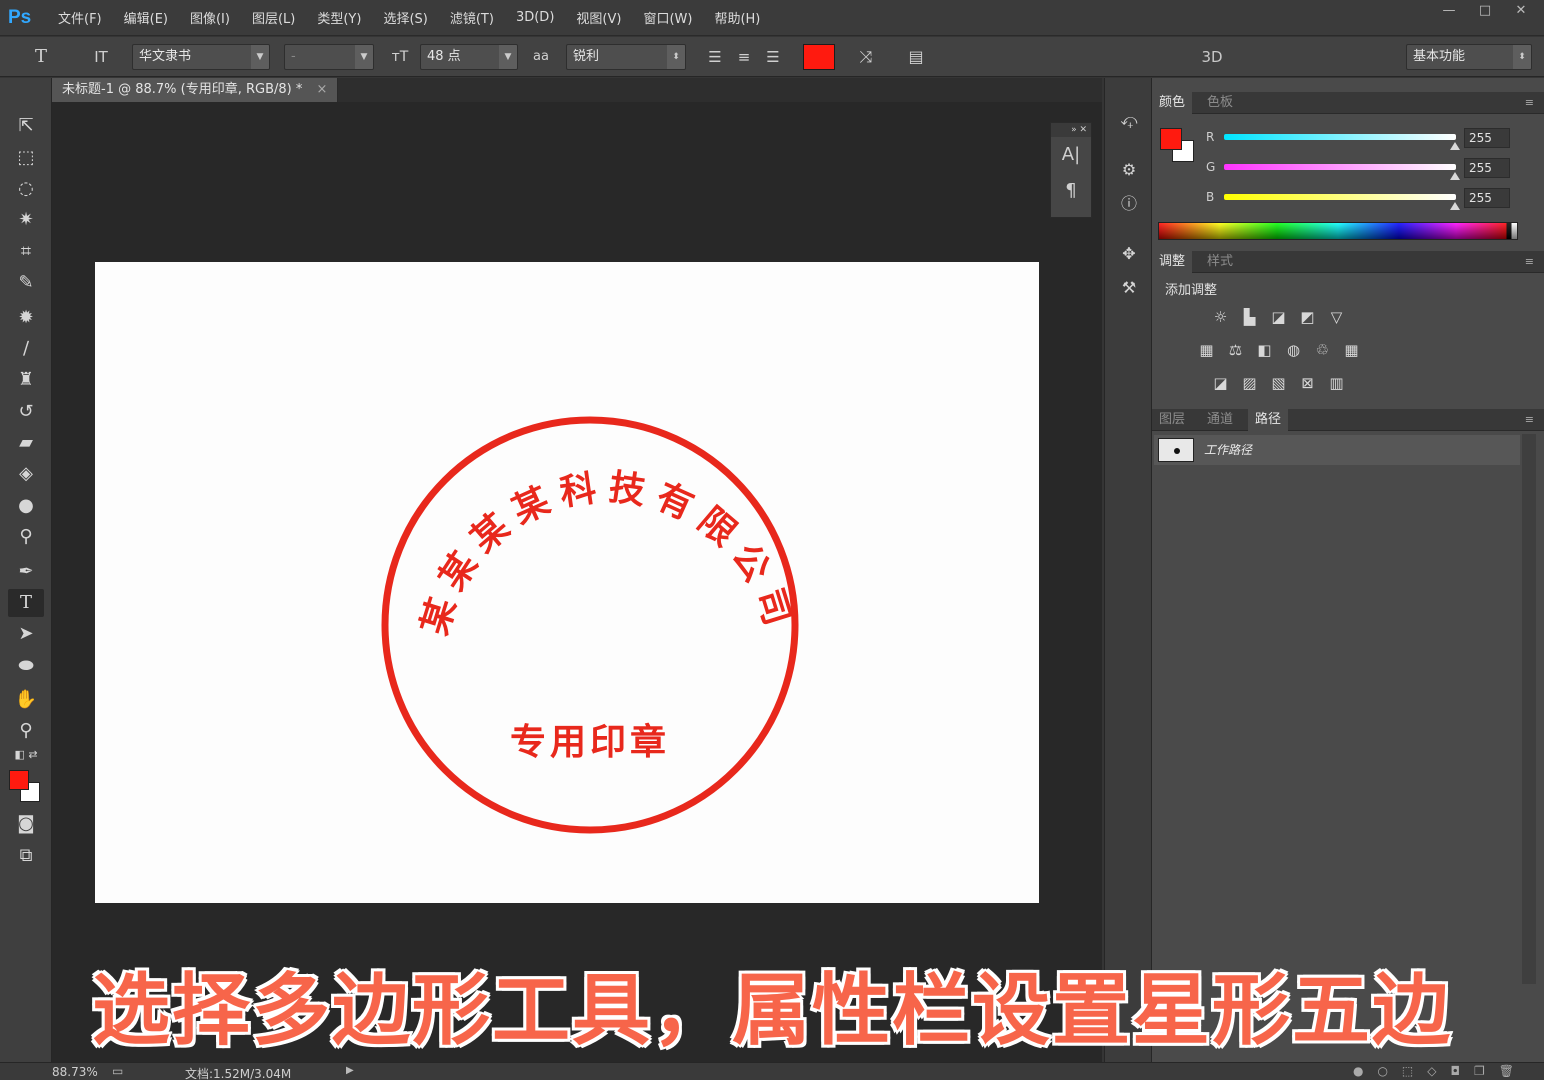  I want to click on selective-color-icon: ⊠, so click(1307, 383).